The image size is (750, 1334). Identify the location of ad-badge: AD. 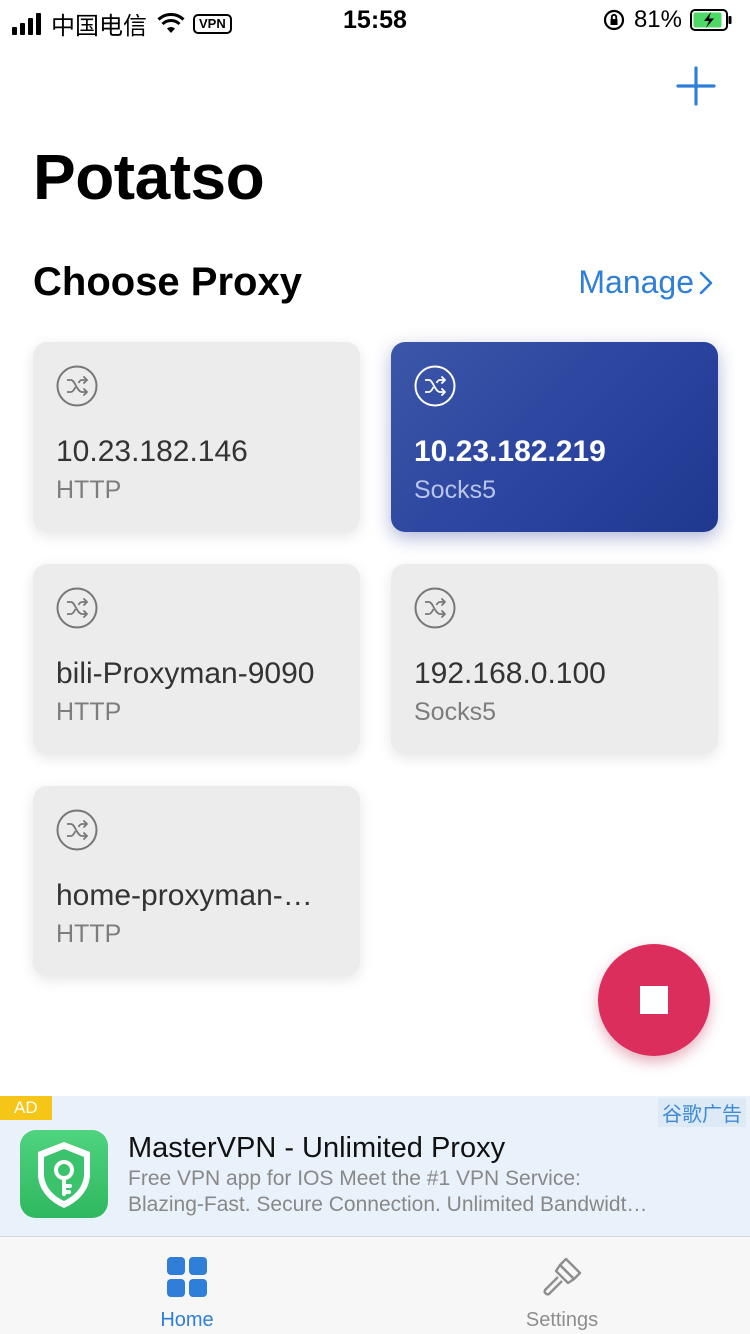
(26, 1108).